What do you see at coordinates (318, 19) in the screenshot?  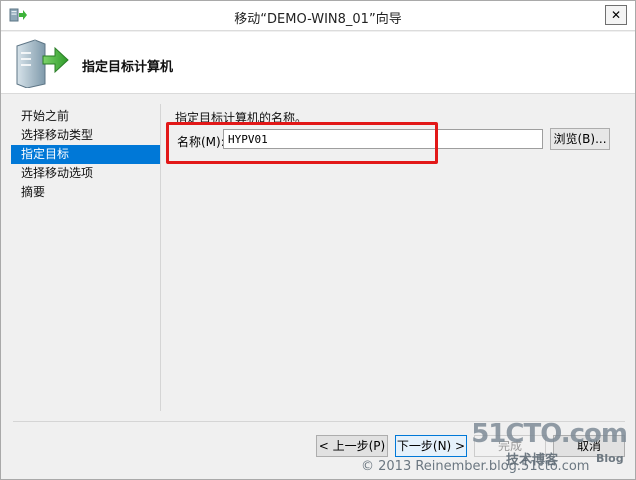 I see `window-title: 移动“DEMO-WIN8_01”向导` at bounding box center [318, 19].